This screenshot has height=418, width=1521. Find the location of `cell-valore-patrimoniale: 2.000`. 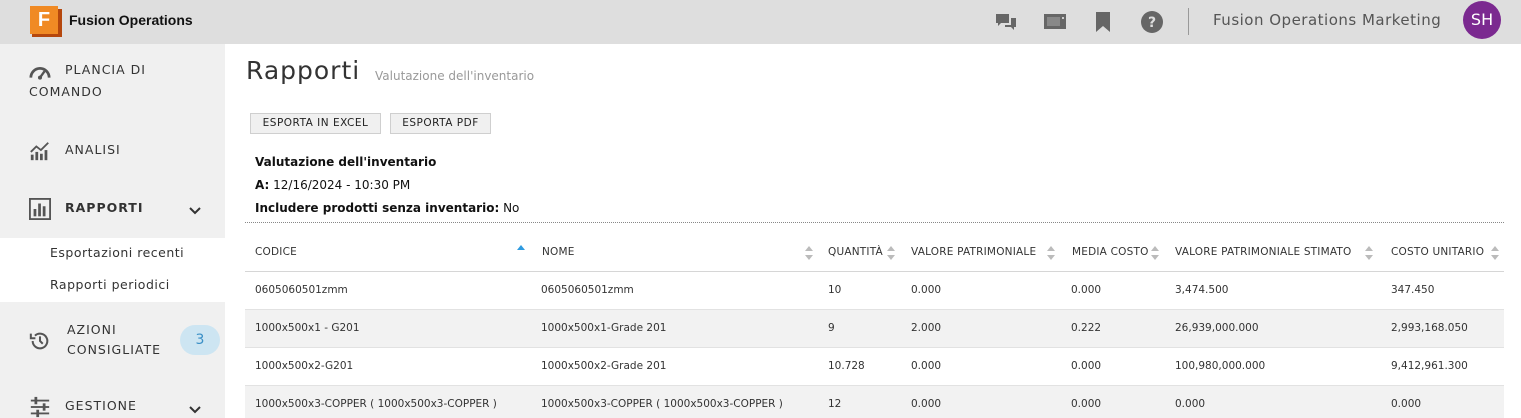

cell-valore-patrimoniale: 2.000 is located at coordinates (926, 328).